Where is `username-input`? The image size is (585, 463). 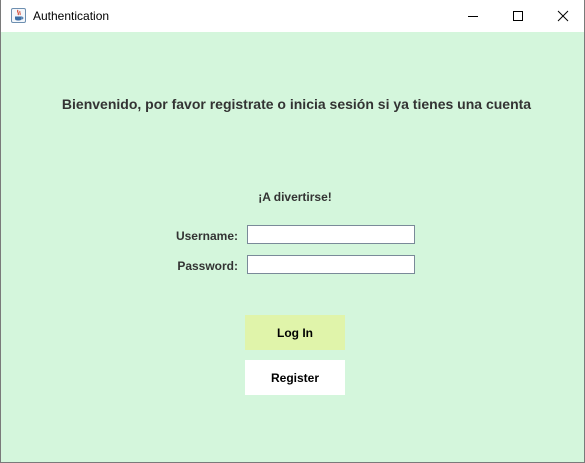 username-input is located at coordinates (331, 234).